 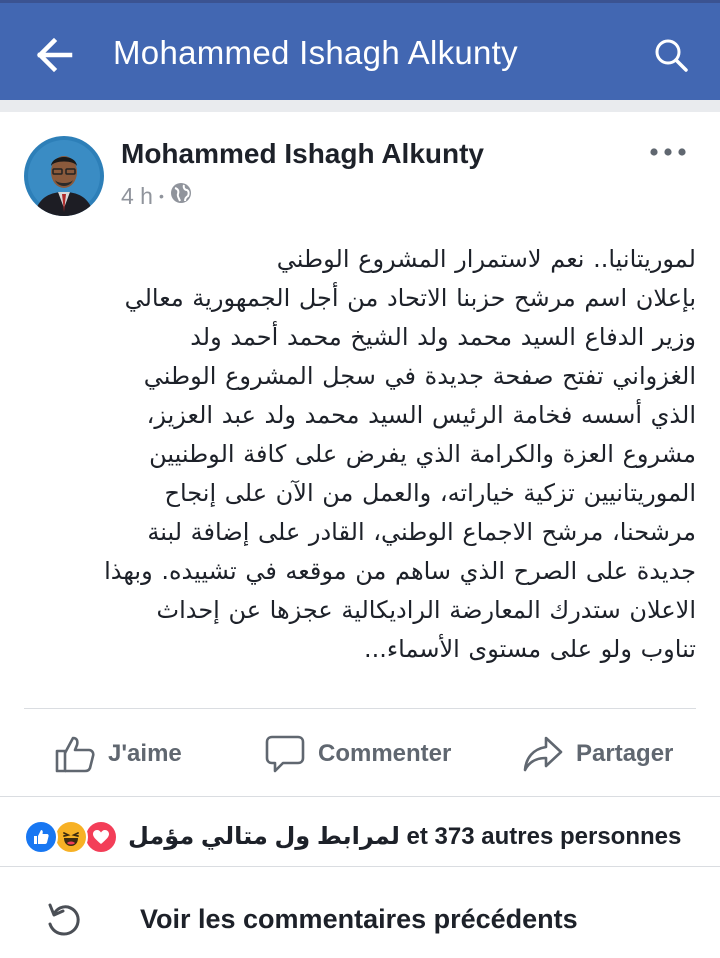 What do you see at coordinates (75, 754) in the screenshot?
I see `like-icon` at bounding box center [75, 754].